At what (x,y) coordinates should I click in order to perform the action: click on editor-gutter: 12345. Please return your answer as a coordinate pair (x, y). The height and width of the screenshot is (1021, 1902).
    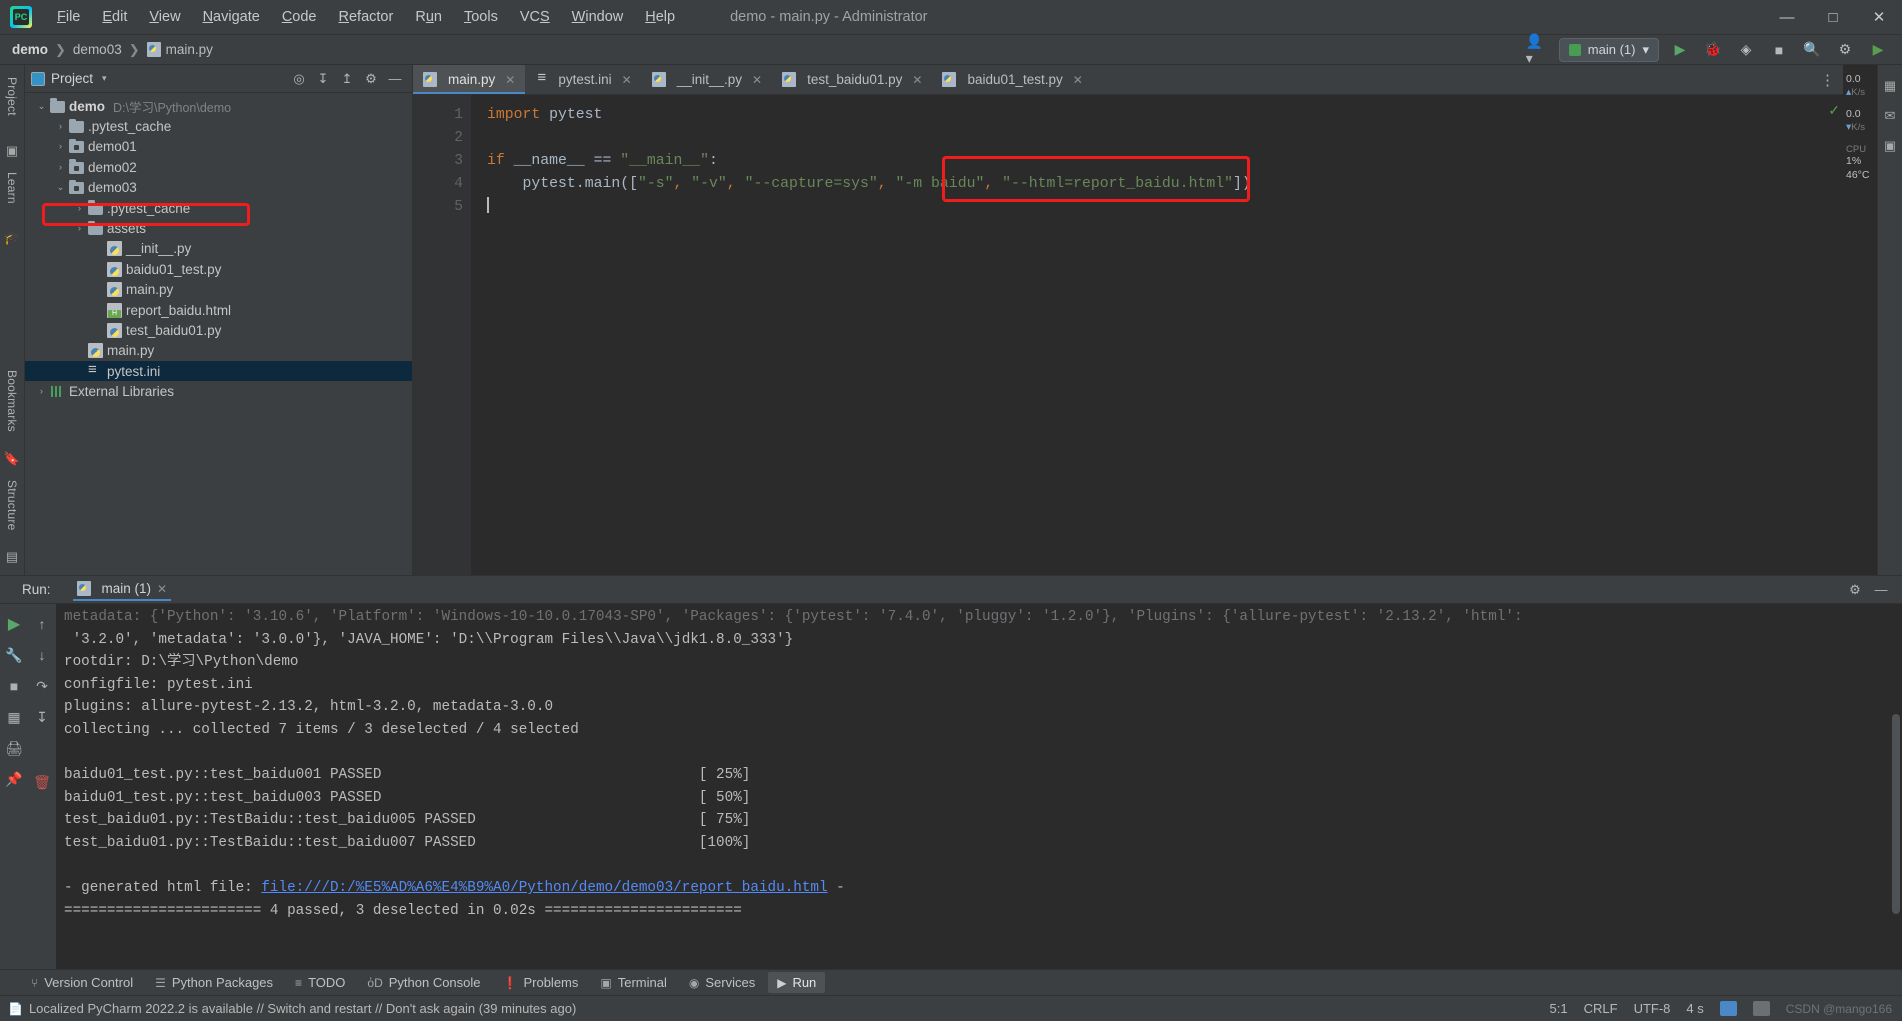
    Looking at the image, I should click on (449, 335).